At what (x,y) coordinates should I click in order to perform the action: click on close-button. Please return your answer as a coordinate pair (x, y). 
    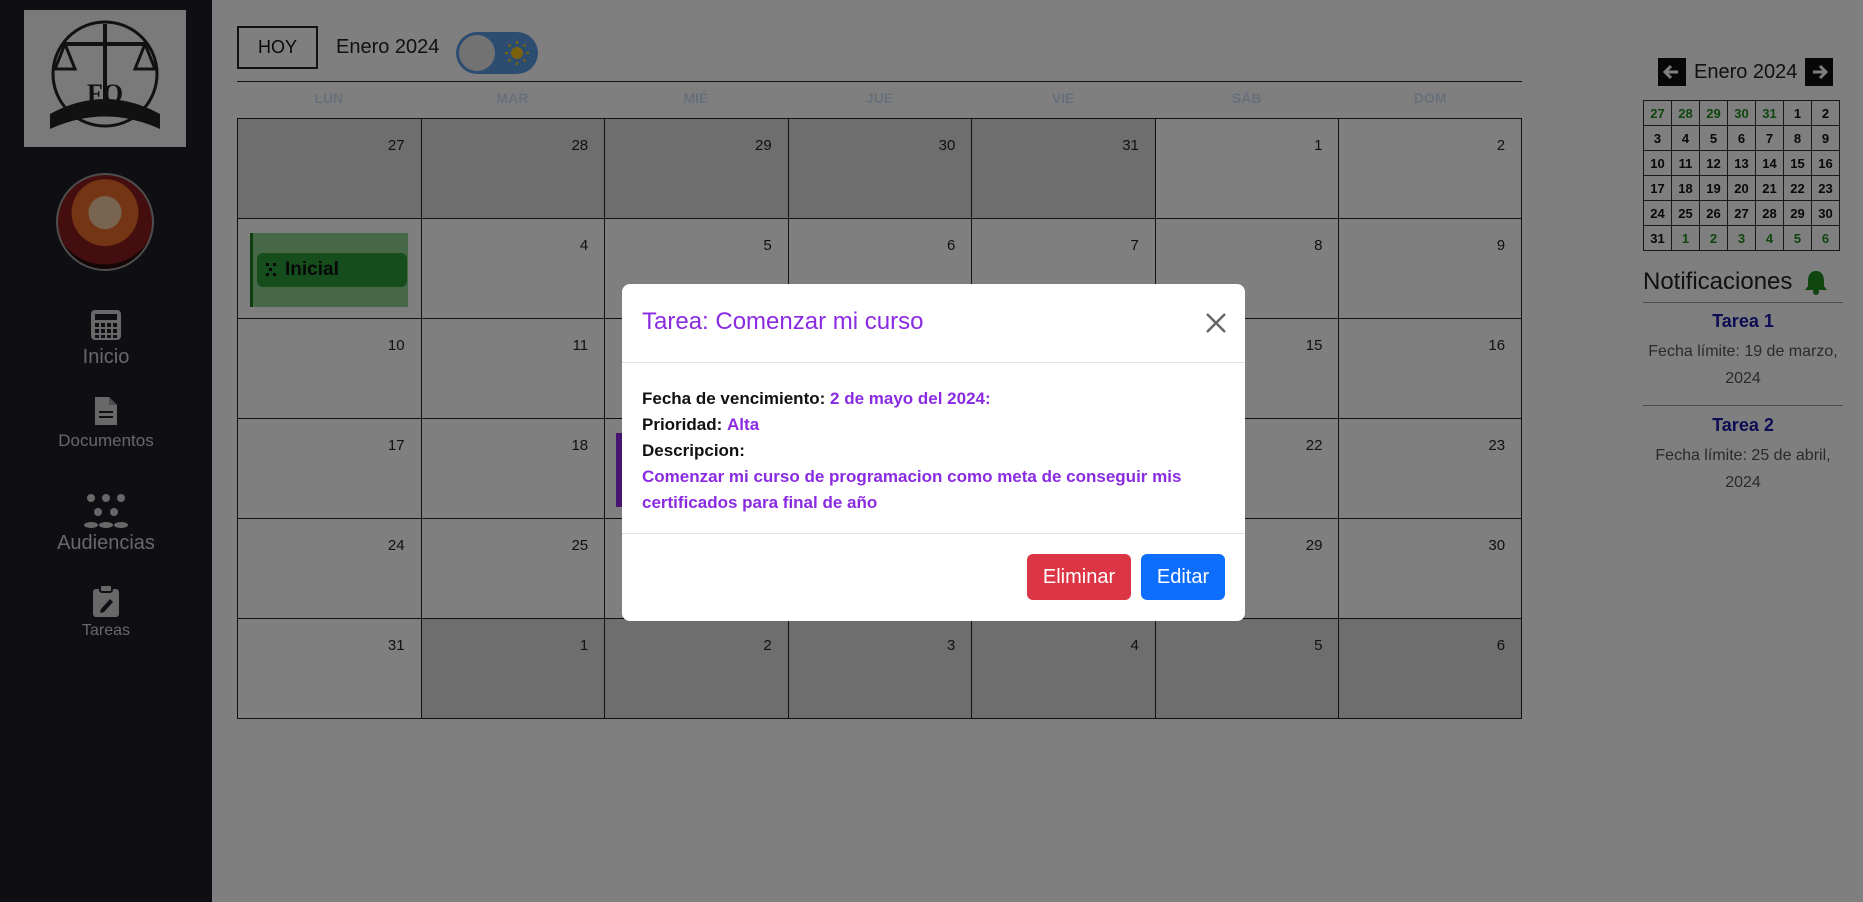
    Looking at the image, I should click on (1216, 323).